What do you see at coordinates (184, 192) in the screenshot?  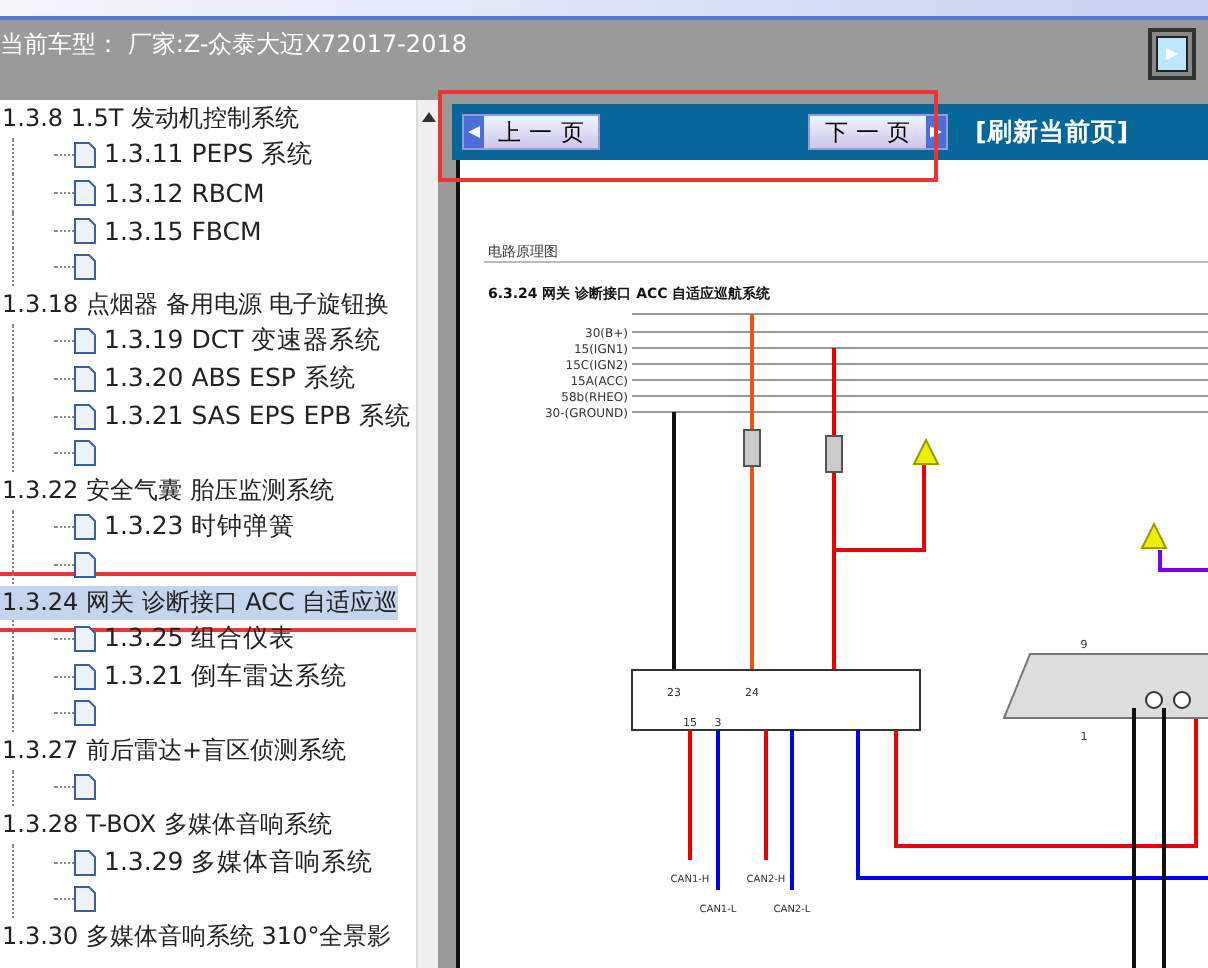 I see `tree-item: 1.3.12 RBCM` at bounding box center [184, 192].